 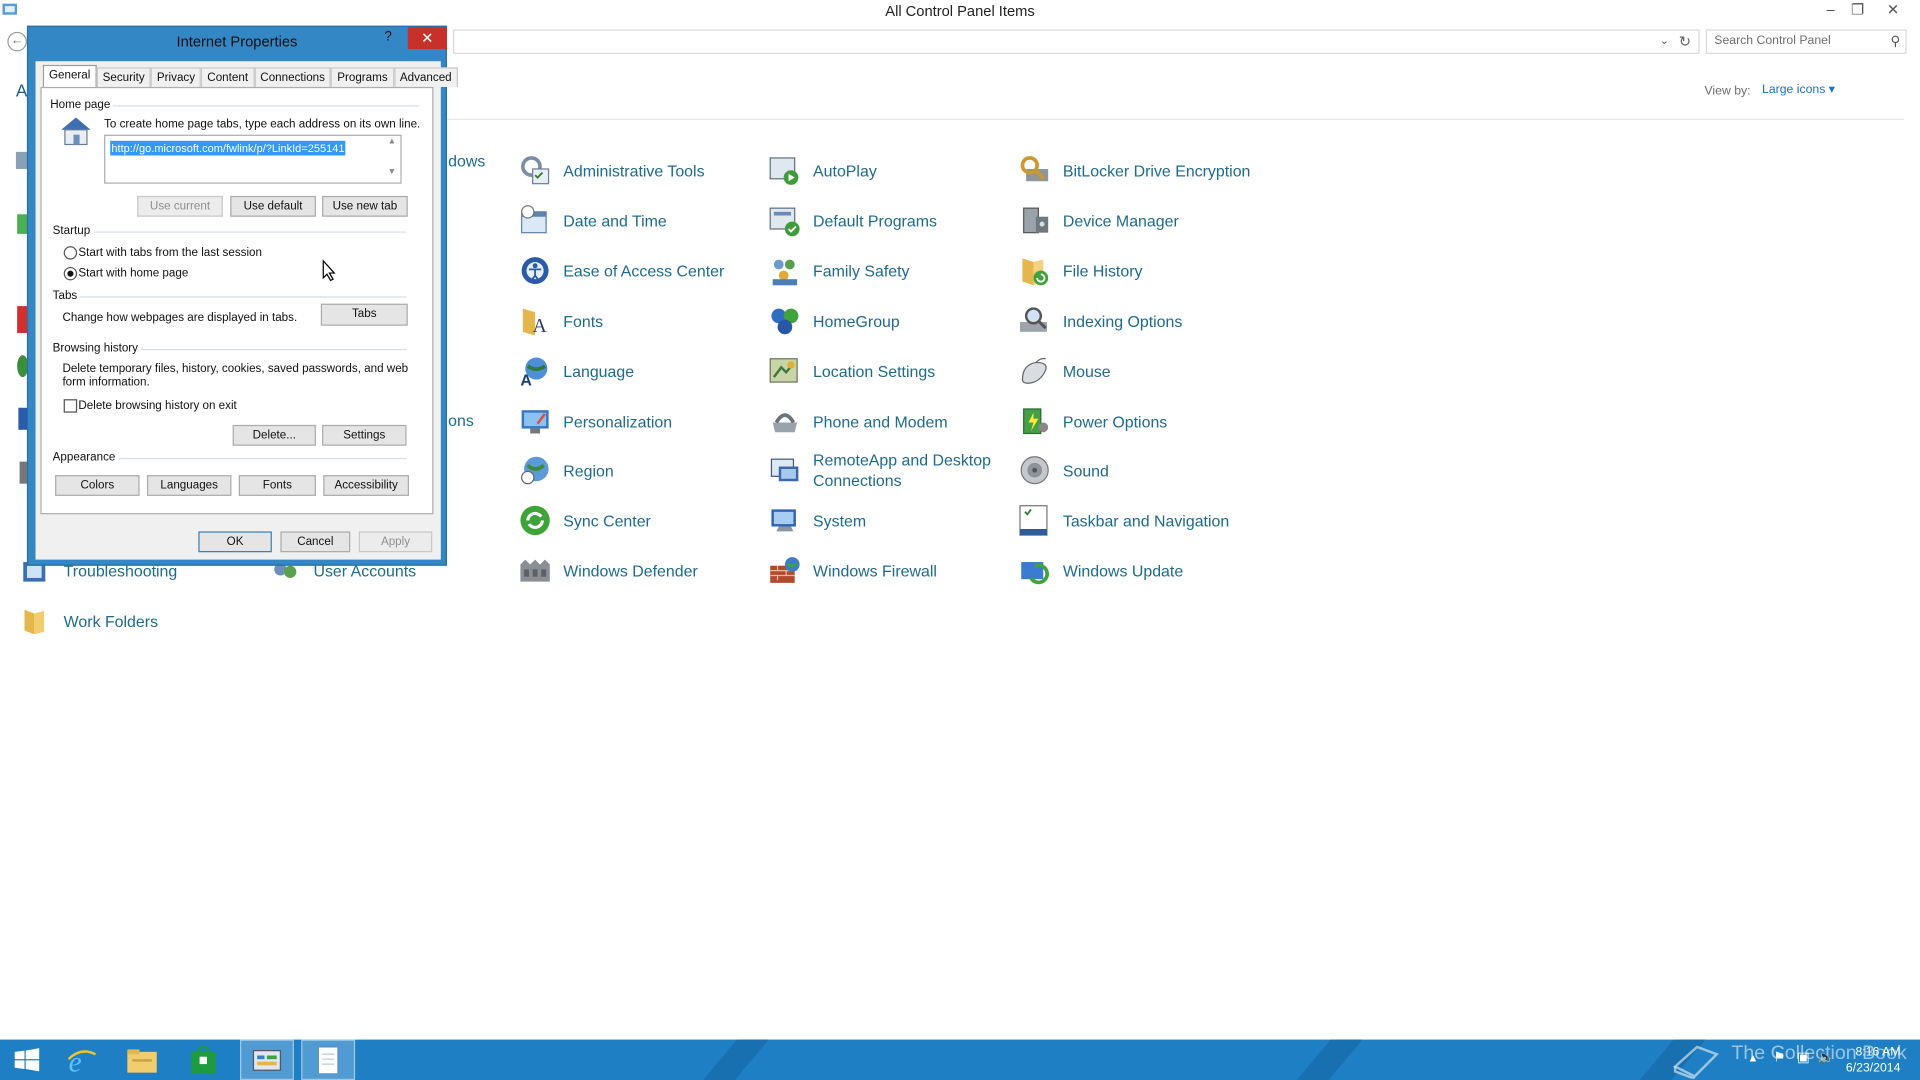 What do you see at coordinates (1826, 1057) in the screenshot?
I see `volume-icon: 🔈` at bounding box center [1826, 1057].